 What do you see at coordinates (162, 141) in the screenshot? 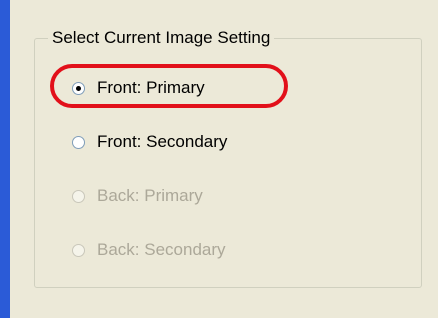
I see `radio-label-front-secondary: Front: Secondary` at bounding box center [162, 141].